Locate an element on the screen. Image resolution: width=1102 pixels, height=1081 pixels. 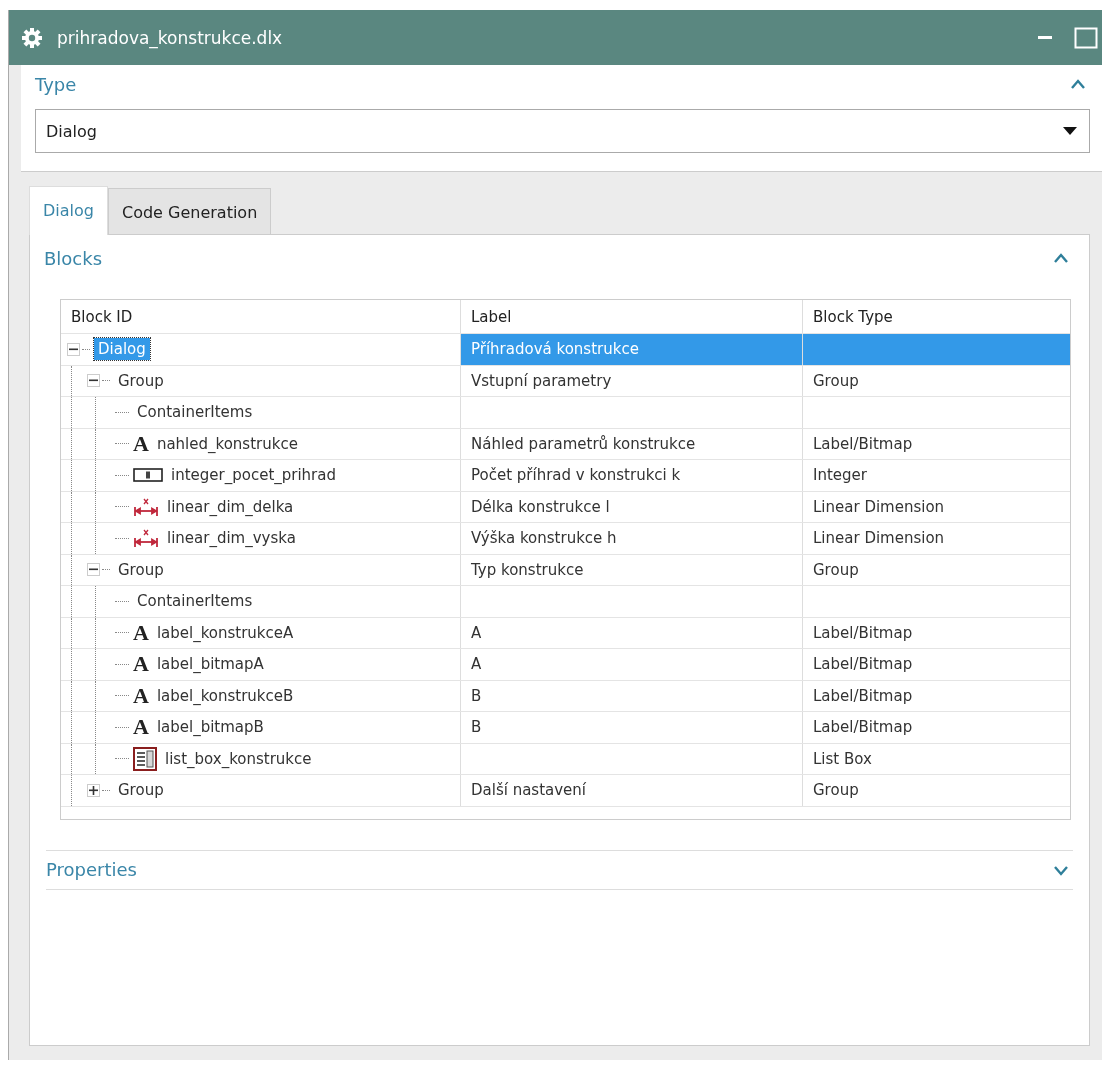
tree-item: label_konstrukceB is located at coordinates (225, 695).